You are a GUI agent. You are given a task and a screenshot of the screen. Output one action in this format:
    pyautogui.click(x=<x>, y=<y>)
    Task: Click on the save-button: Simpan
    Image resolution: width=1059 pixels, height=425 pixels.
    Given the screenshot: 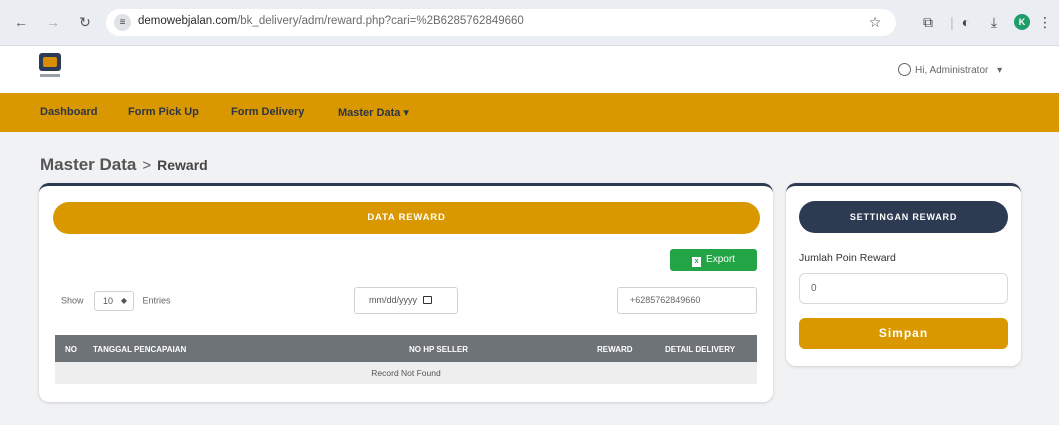 What is the action you would take?
    pyautogui.click(x=903, y=333)
    